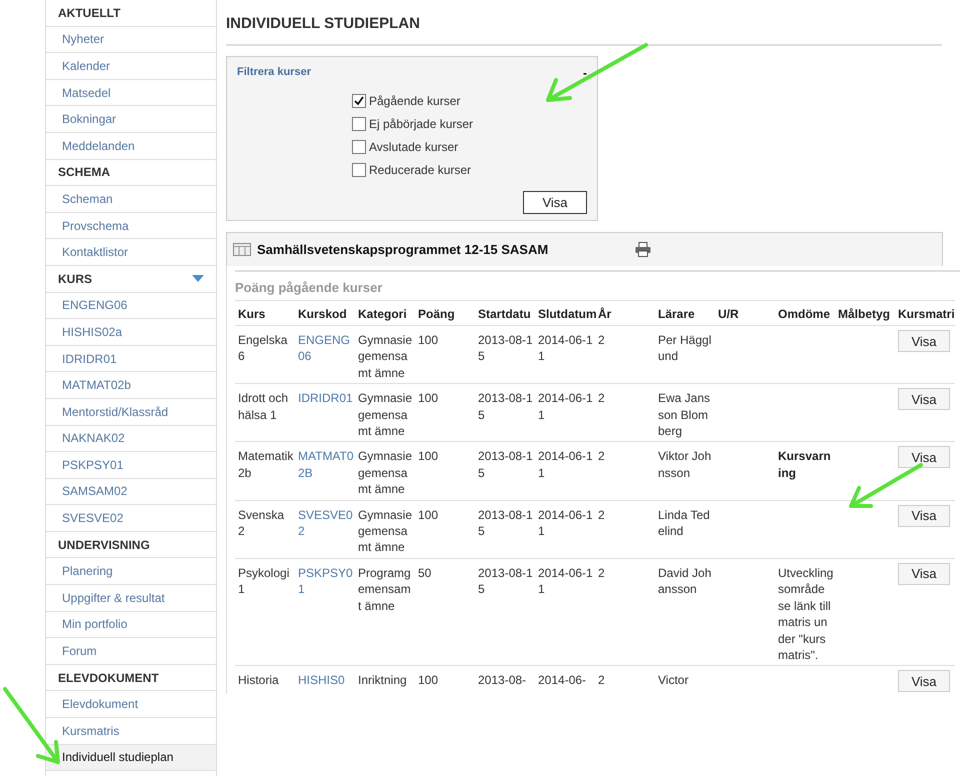 Image resolution: width=960 pixels, height=776 pixels. I want to click on filter-title: Filtrera kurser, so click(274, 73).